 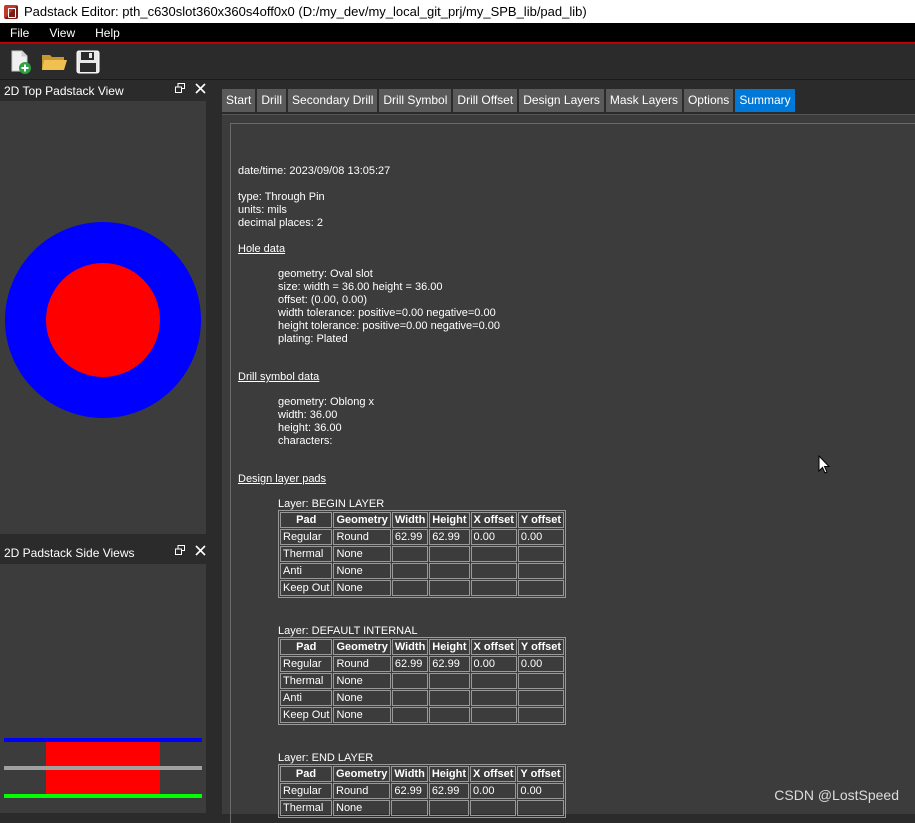 I want to click on watermark: CSDN @LostSpeed, so click(x=836, y=795).